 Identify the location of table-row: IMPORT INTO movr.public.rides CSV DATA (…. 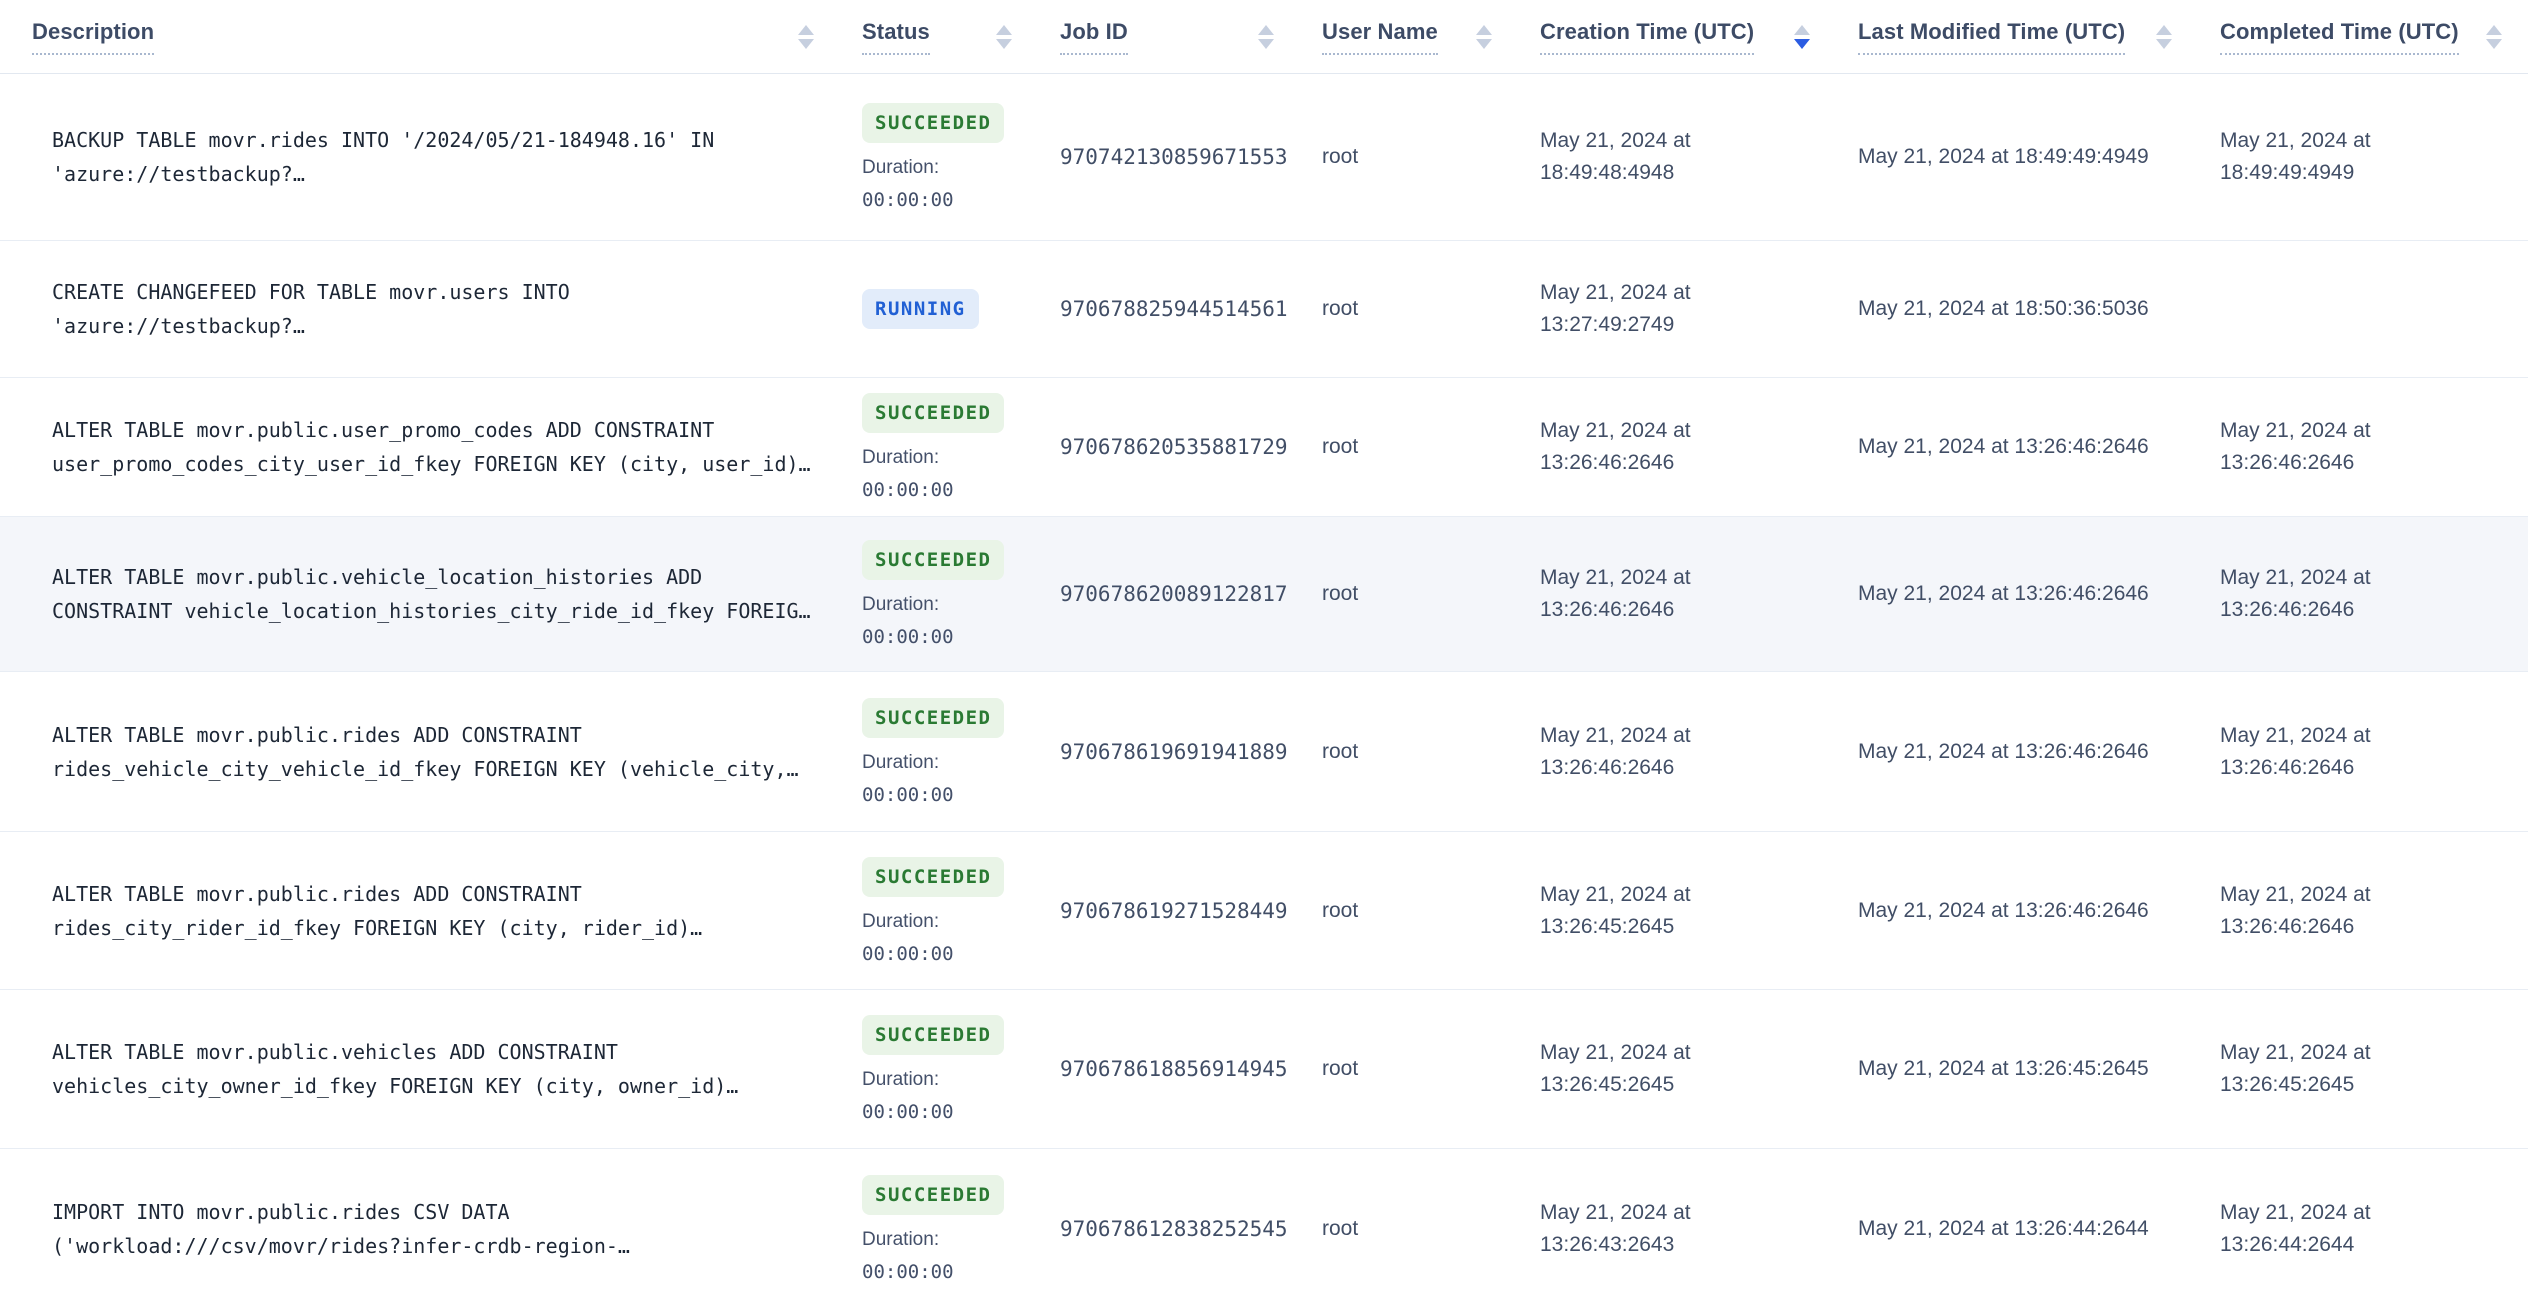
(1264, 1220).